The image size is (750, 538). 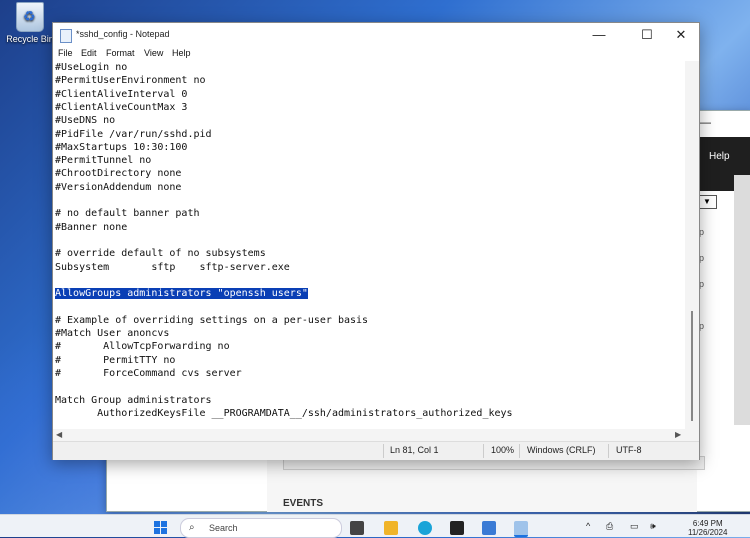 What do you see at coordinates (59, 435) in the screenshot?
I see `scroll-left-icon: ◀` at bounding box center [59, 435].